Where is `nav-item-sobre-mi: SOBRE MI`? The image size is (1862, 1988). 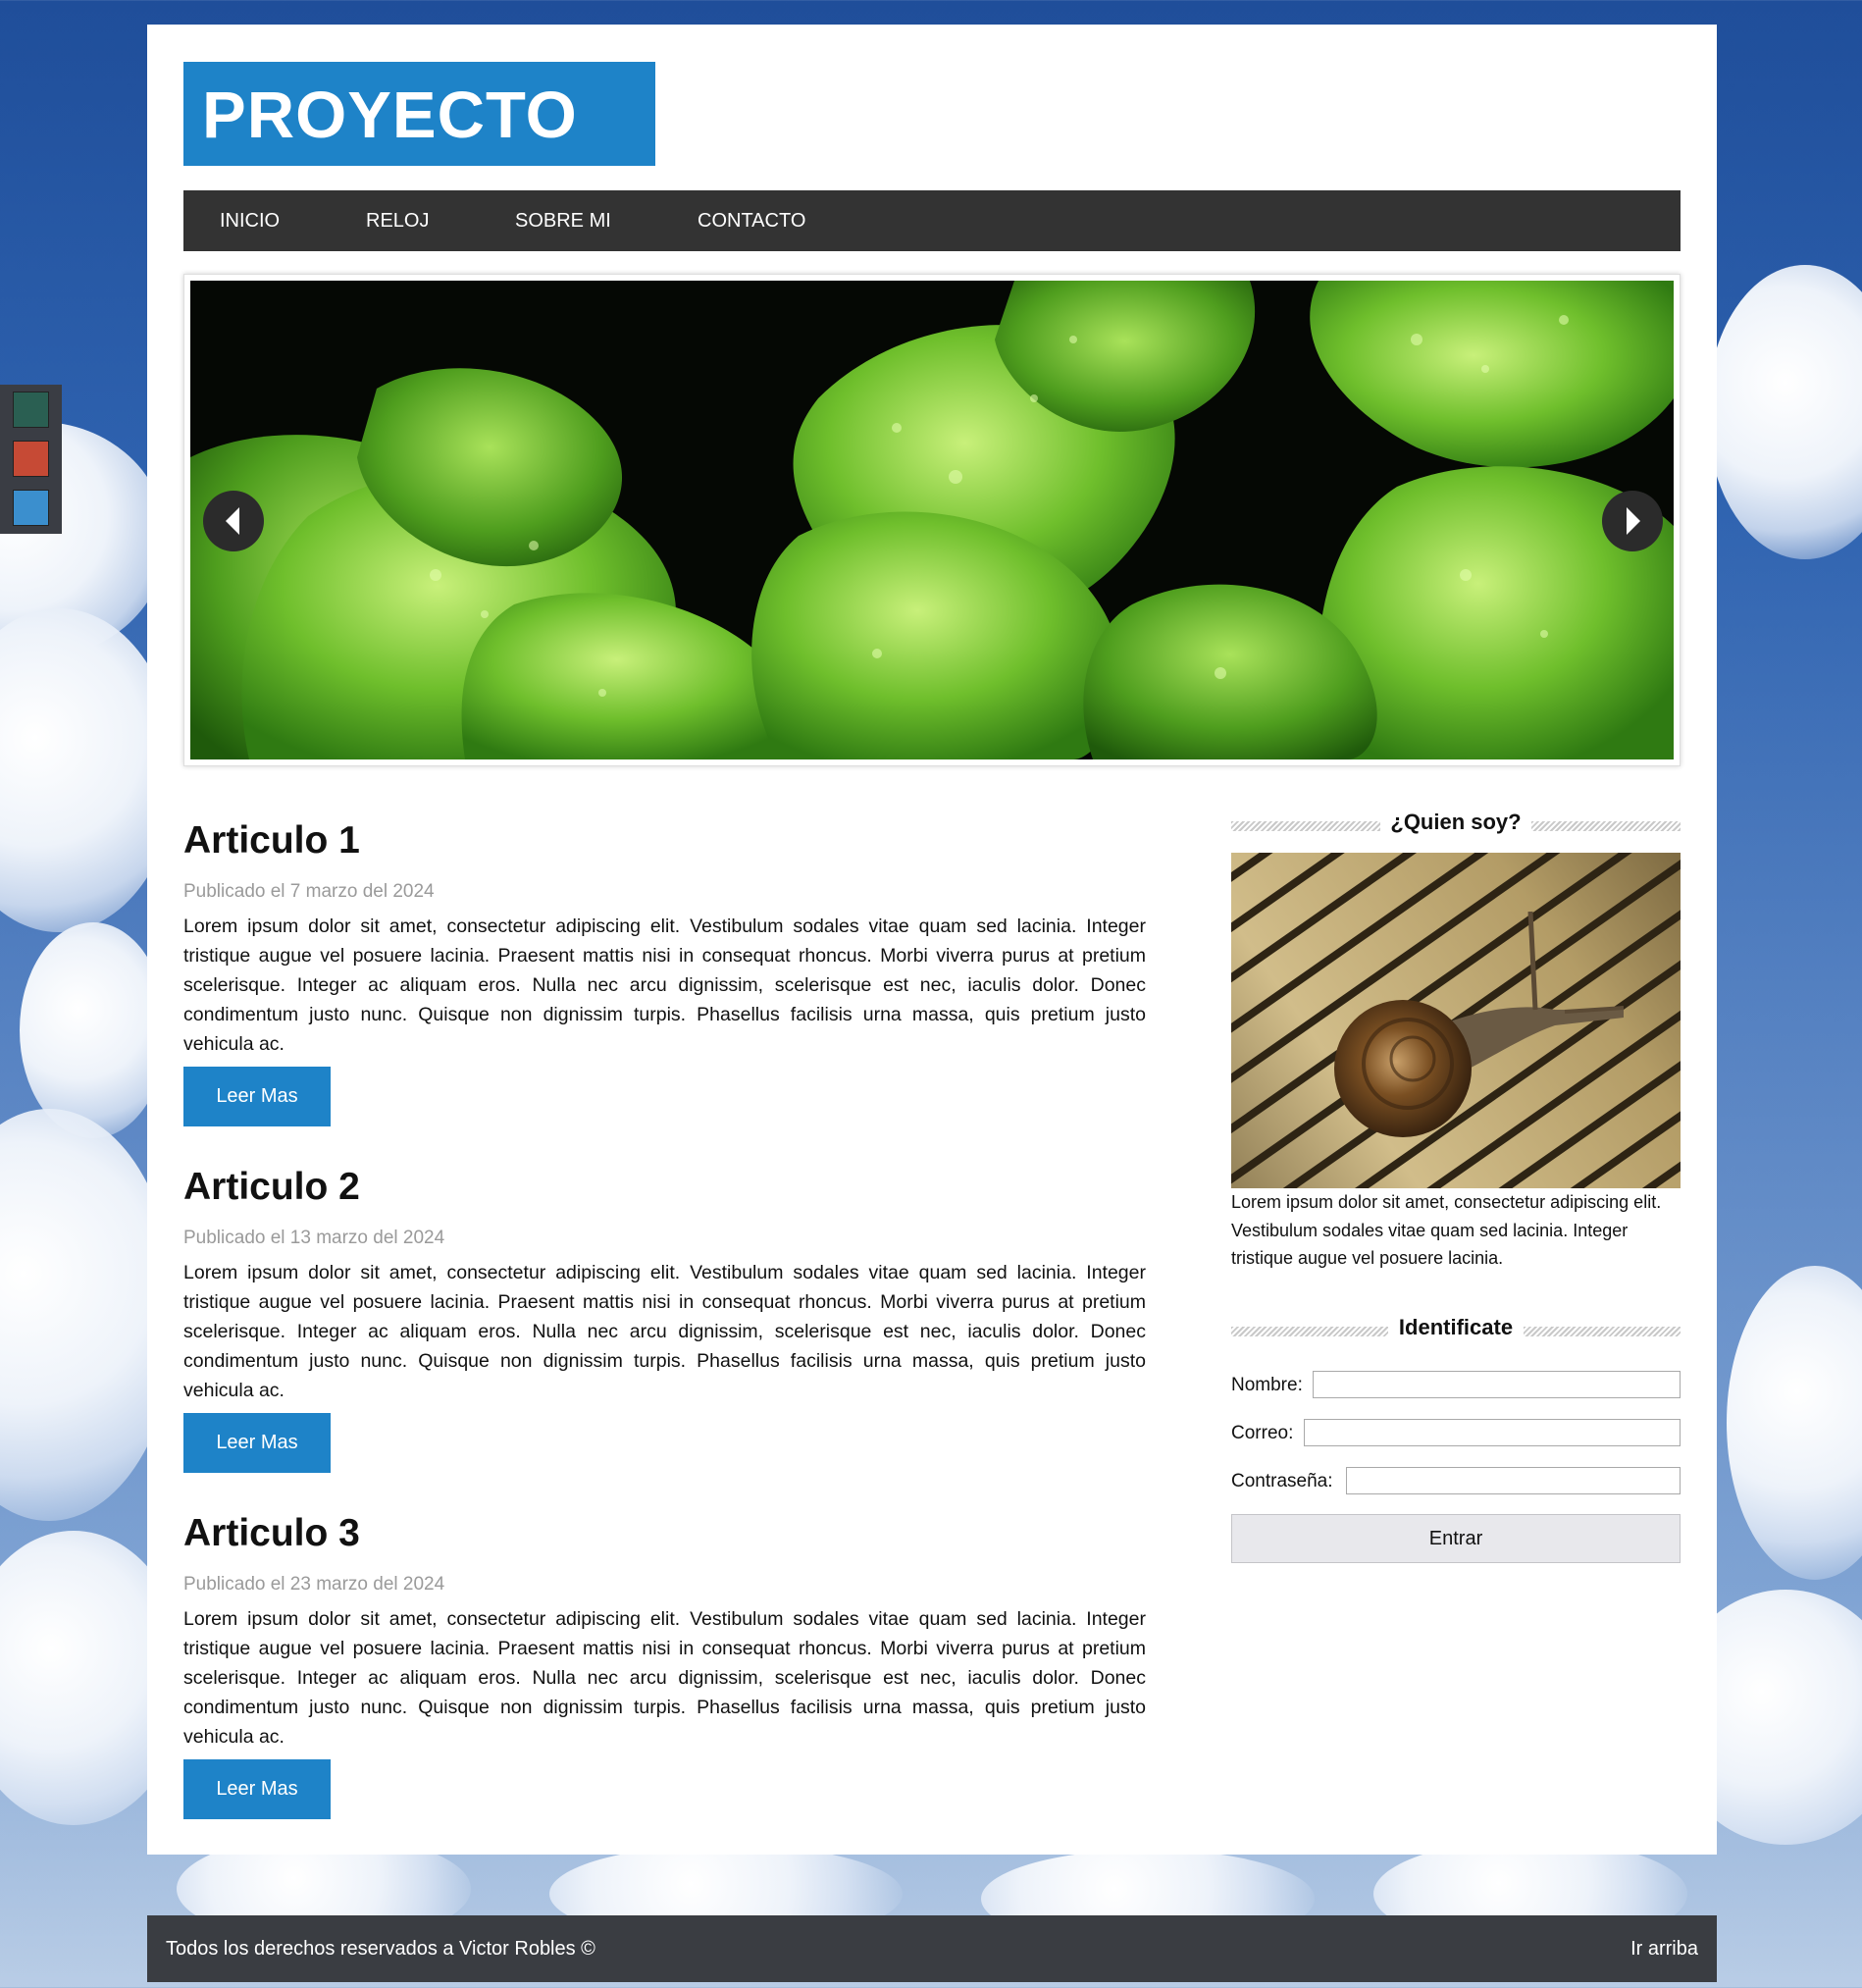
nav-item-sobre-mi: SOBRE MI is located at coordinates (563, 220).